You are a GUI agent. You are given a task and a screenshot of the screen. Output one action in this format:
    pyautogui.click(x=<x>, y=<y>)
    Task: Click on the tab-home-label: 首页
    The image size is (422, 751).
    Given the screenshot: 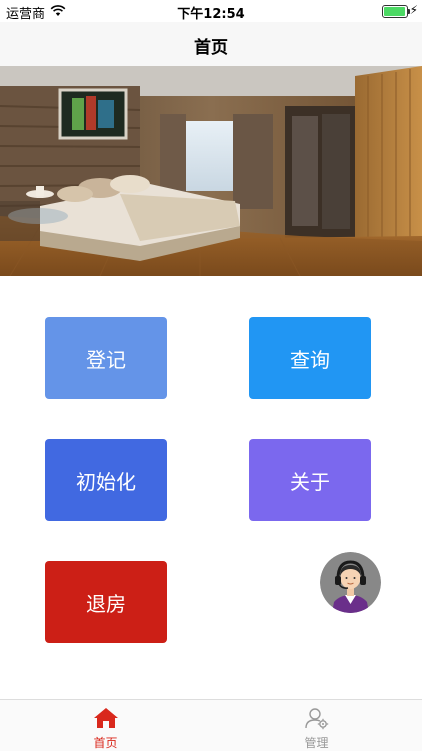 What is the action you would take?
    pyautogui.click(x=105, y=743)
    